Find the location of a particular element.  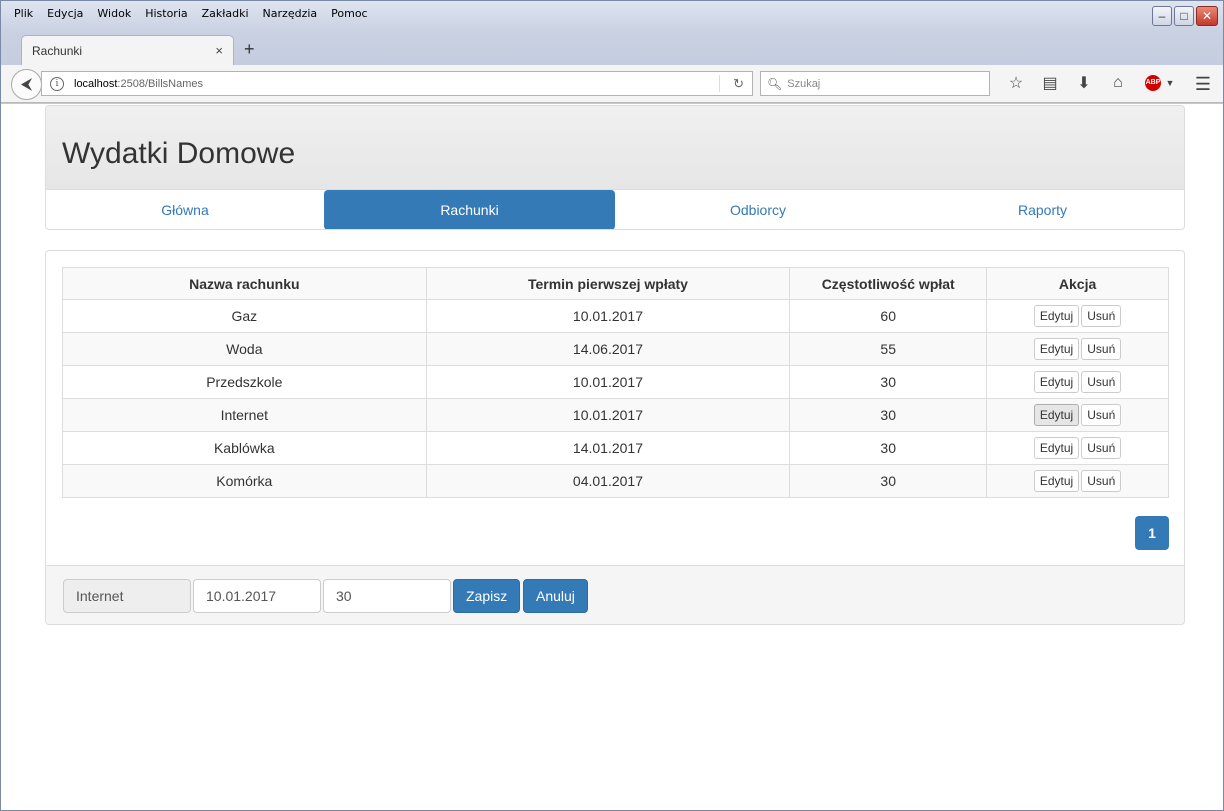

menu-tools: Narzędzia is located at coordinates (290, 15).